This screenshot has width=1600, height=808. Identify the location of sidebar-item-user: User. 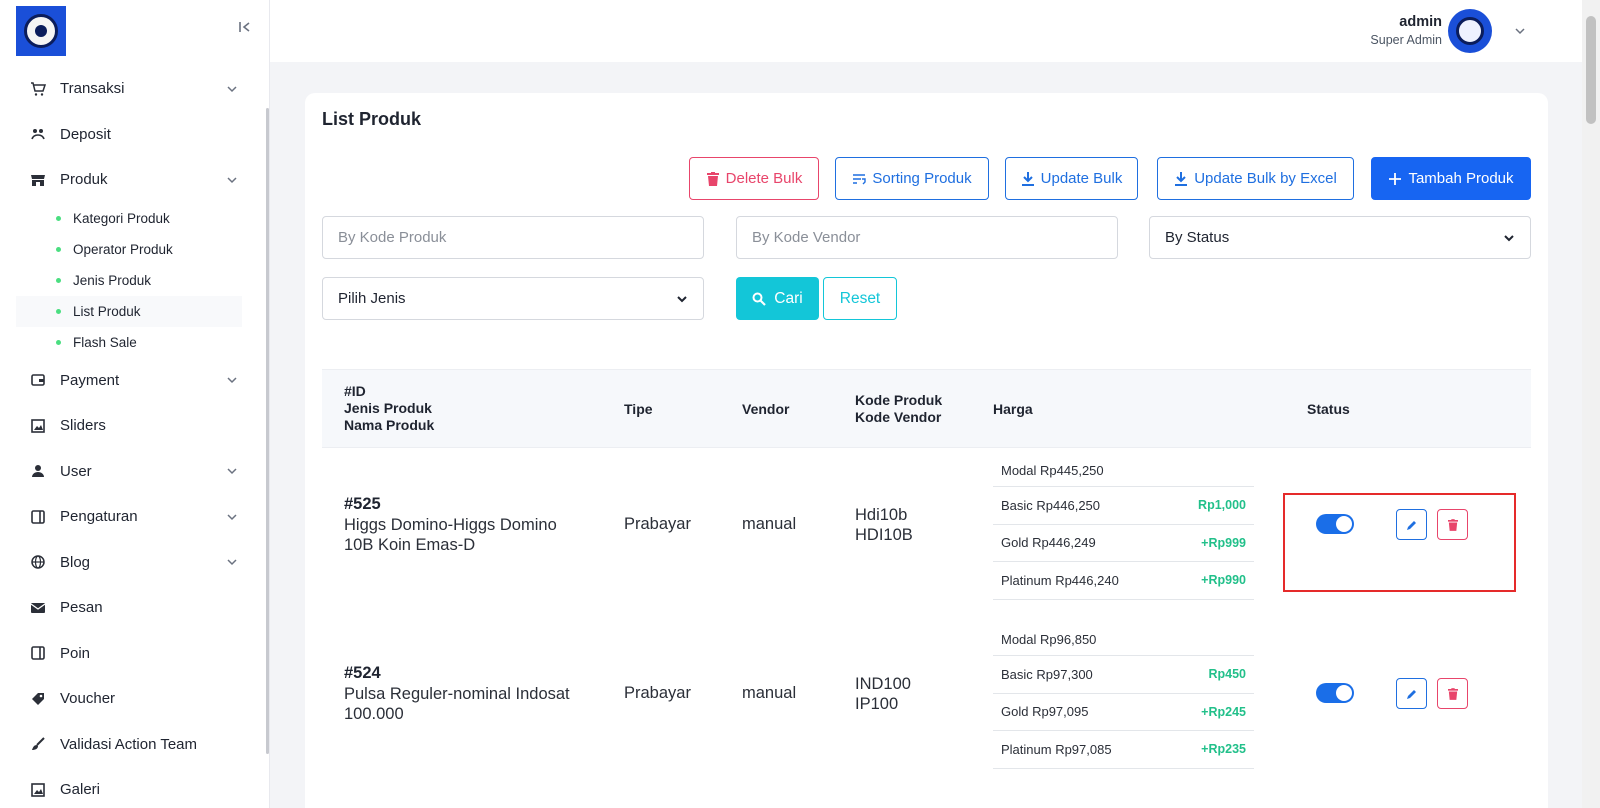
(131, 472).